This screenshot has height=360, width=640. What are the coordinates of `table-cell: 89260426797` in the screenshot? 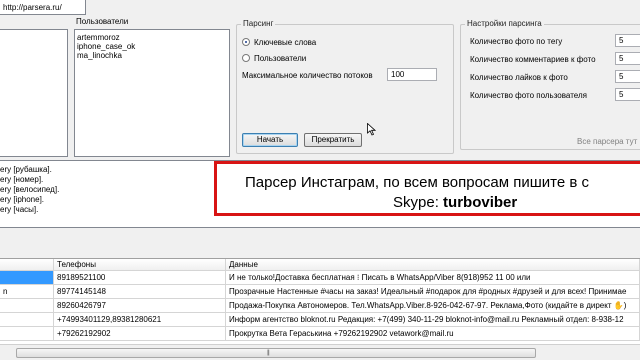 It's located at (140, 306).